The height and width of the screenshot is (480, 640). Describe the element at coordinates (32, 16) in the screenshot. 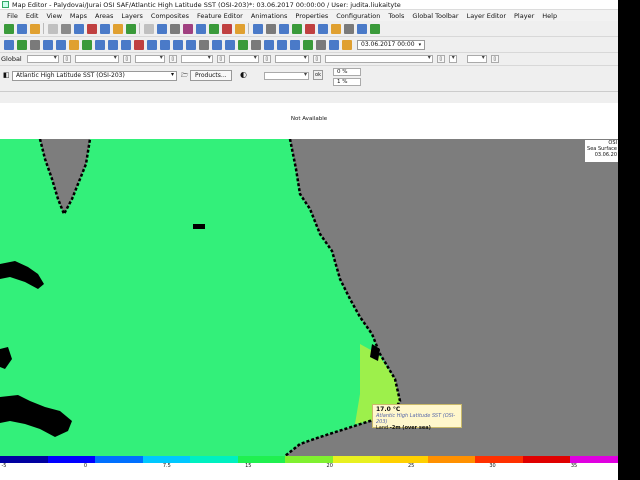

I see `menu-item-edit: Edit` at that location.